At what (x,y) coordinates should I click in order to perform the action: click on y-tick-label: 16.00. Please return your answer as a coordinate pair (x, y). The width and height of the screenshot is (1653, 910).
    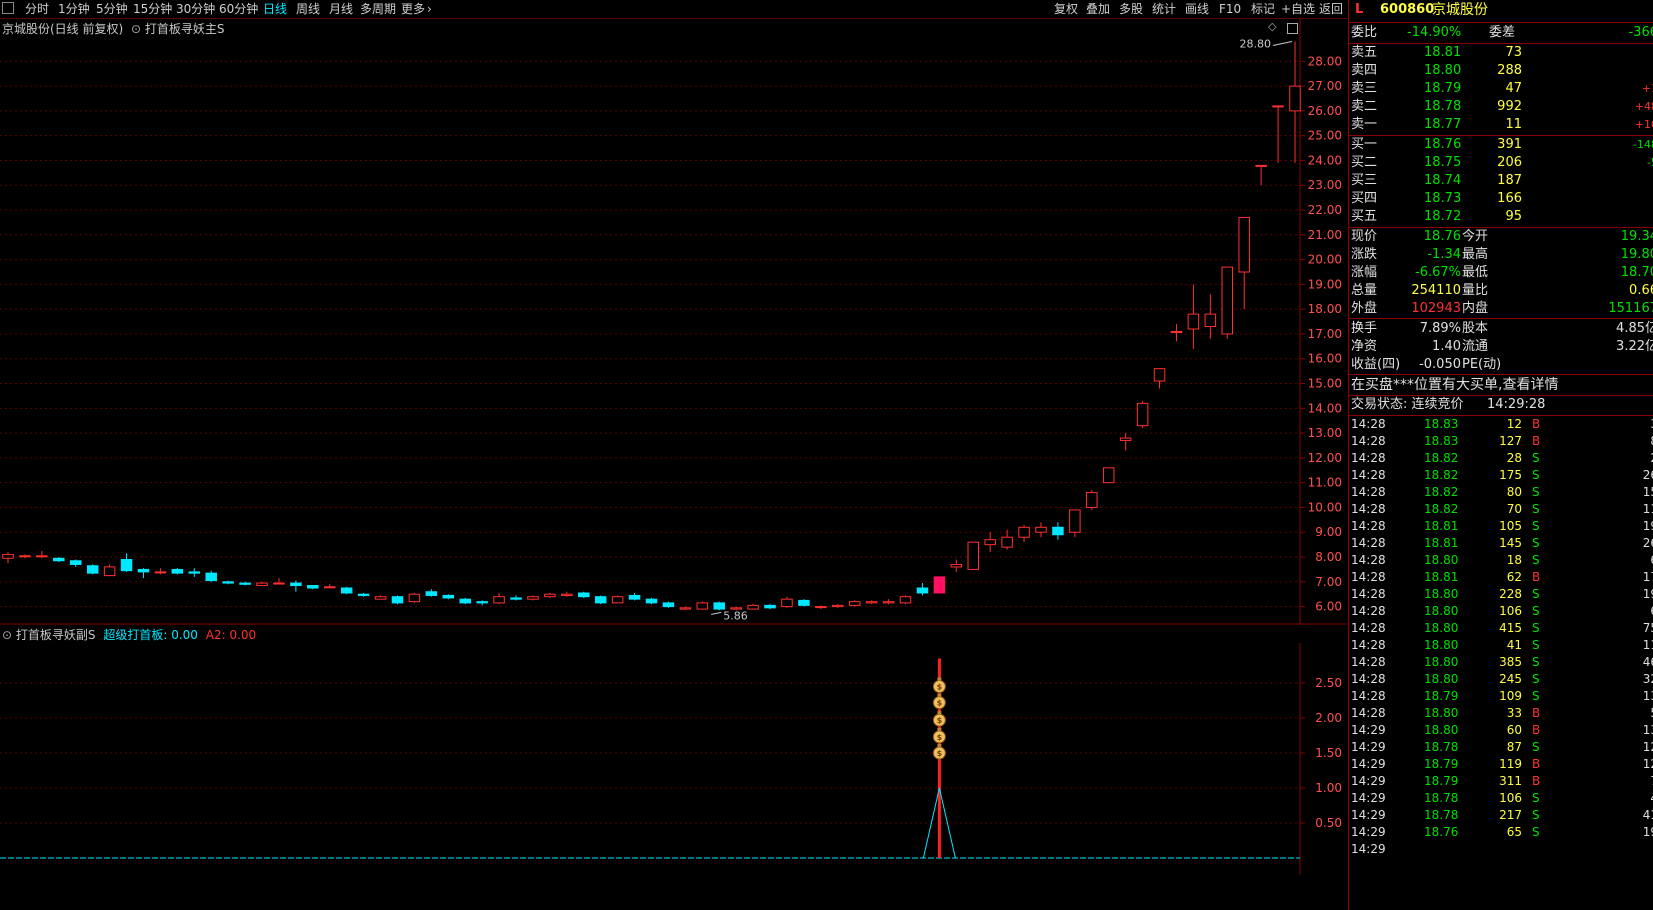
    Looking at the image, I should click on (1325, 359).